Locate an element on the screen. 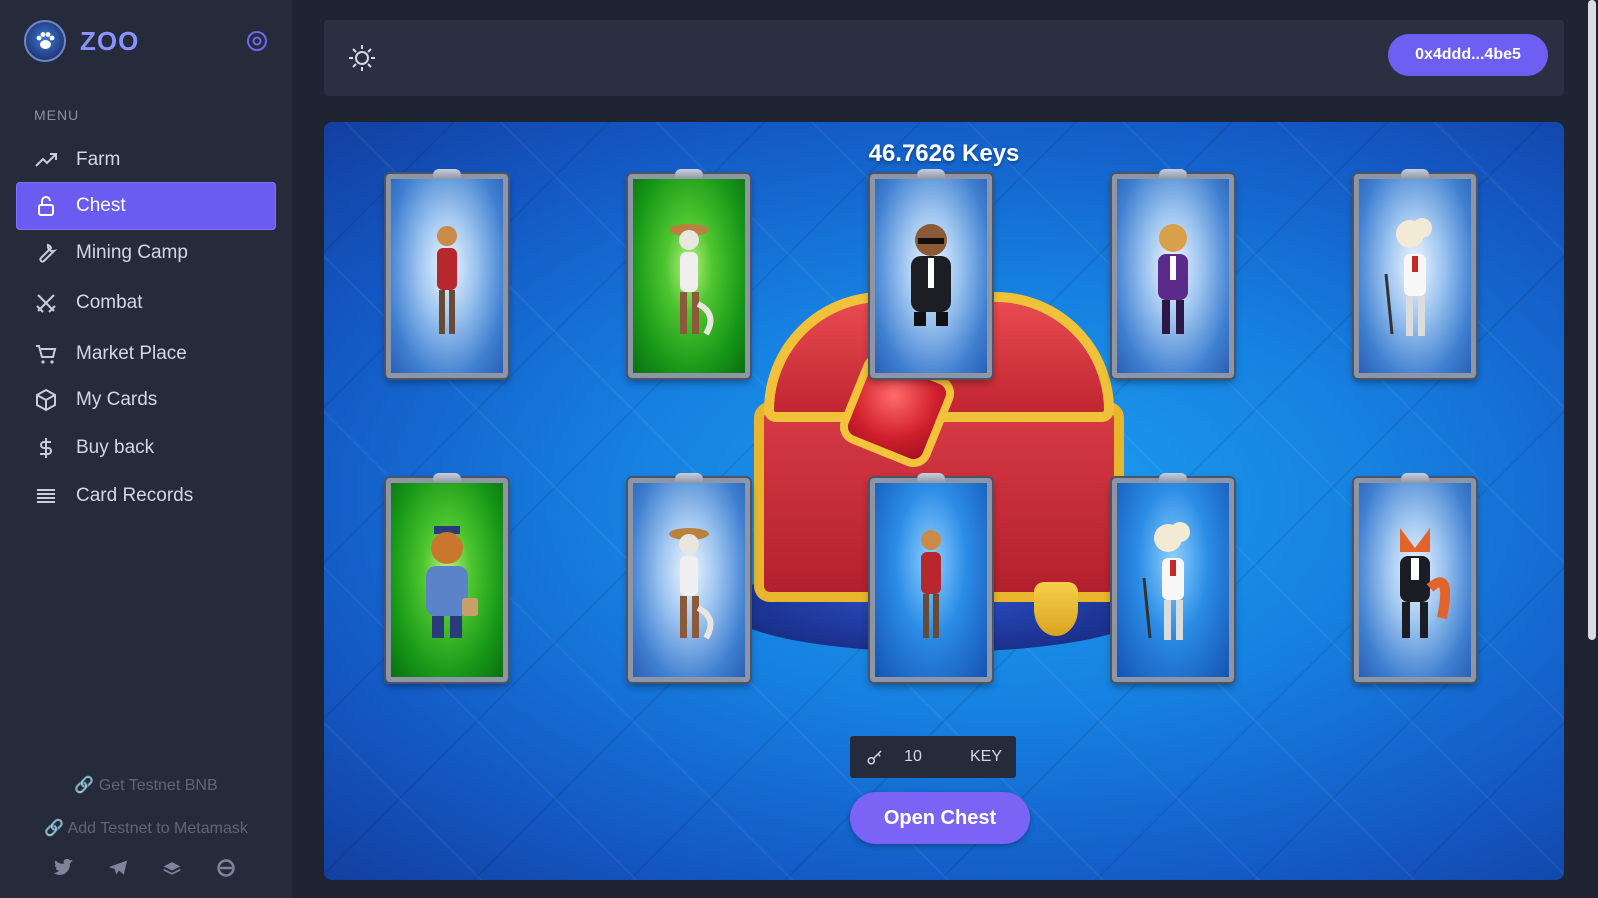 The height and width of the screenshot is (898, 1598). sidebar-item-farm: Farm is located at coordinates (146, 160).